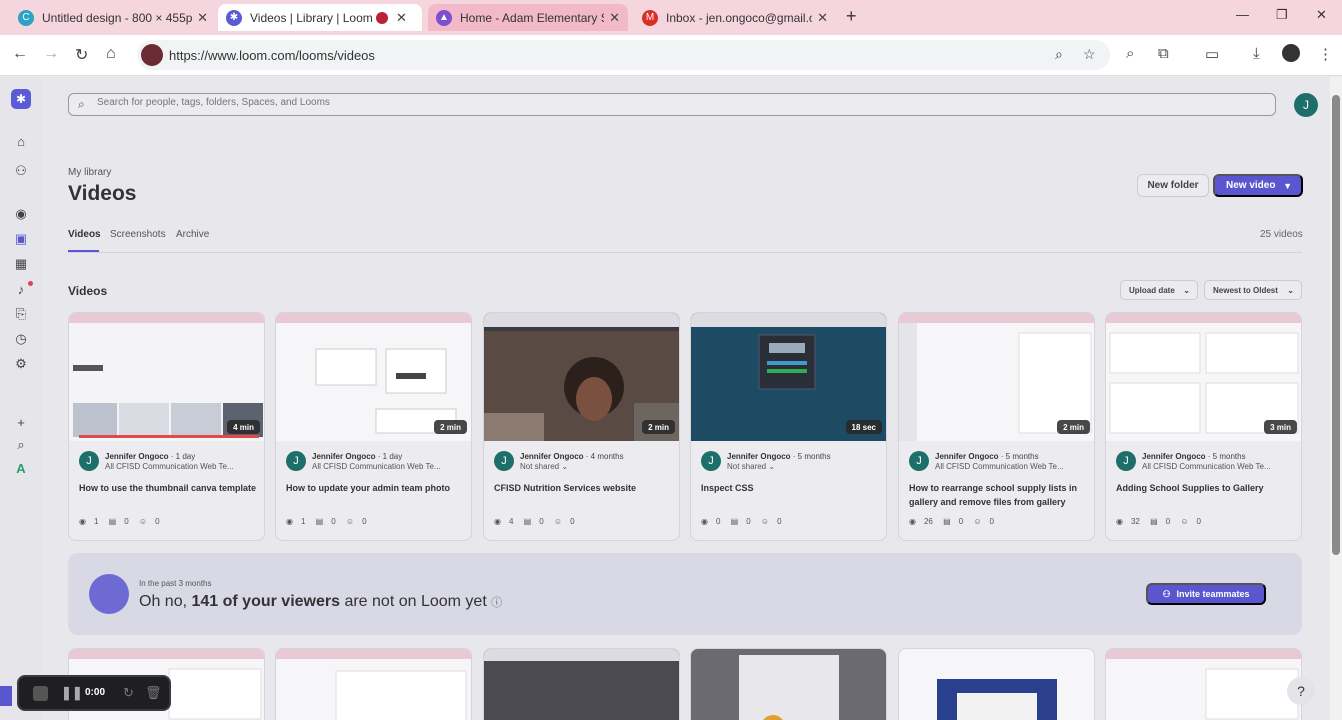 This screenshot has height=720, width=1342. I want to click on home-icon: ⌂, so click(111, 54).